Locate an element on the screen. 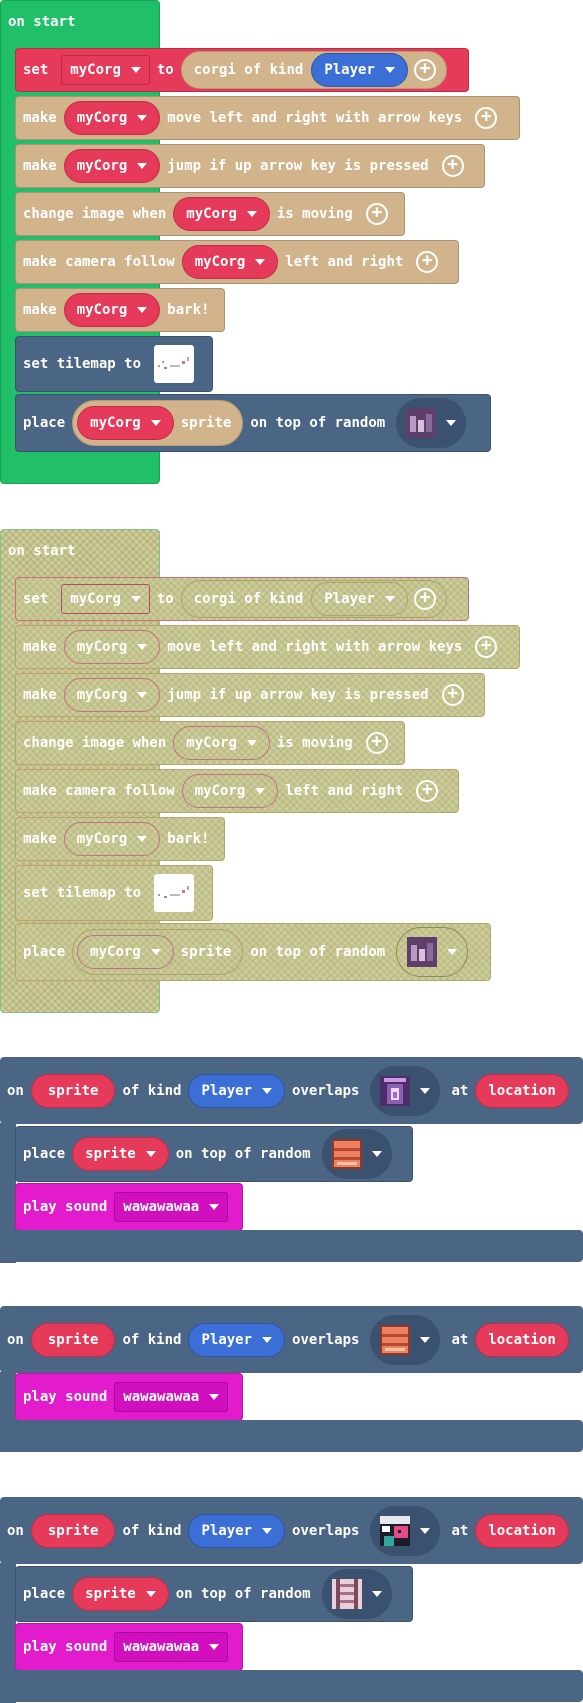  camera-follow-label: make camera follow is located at coordinates (99, 791).